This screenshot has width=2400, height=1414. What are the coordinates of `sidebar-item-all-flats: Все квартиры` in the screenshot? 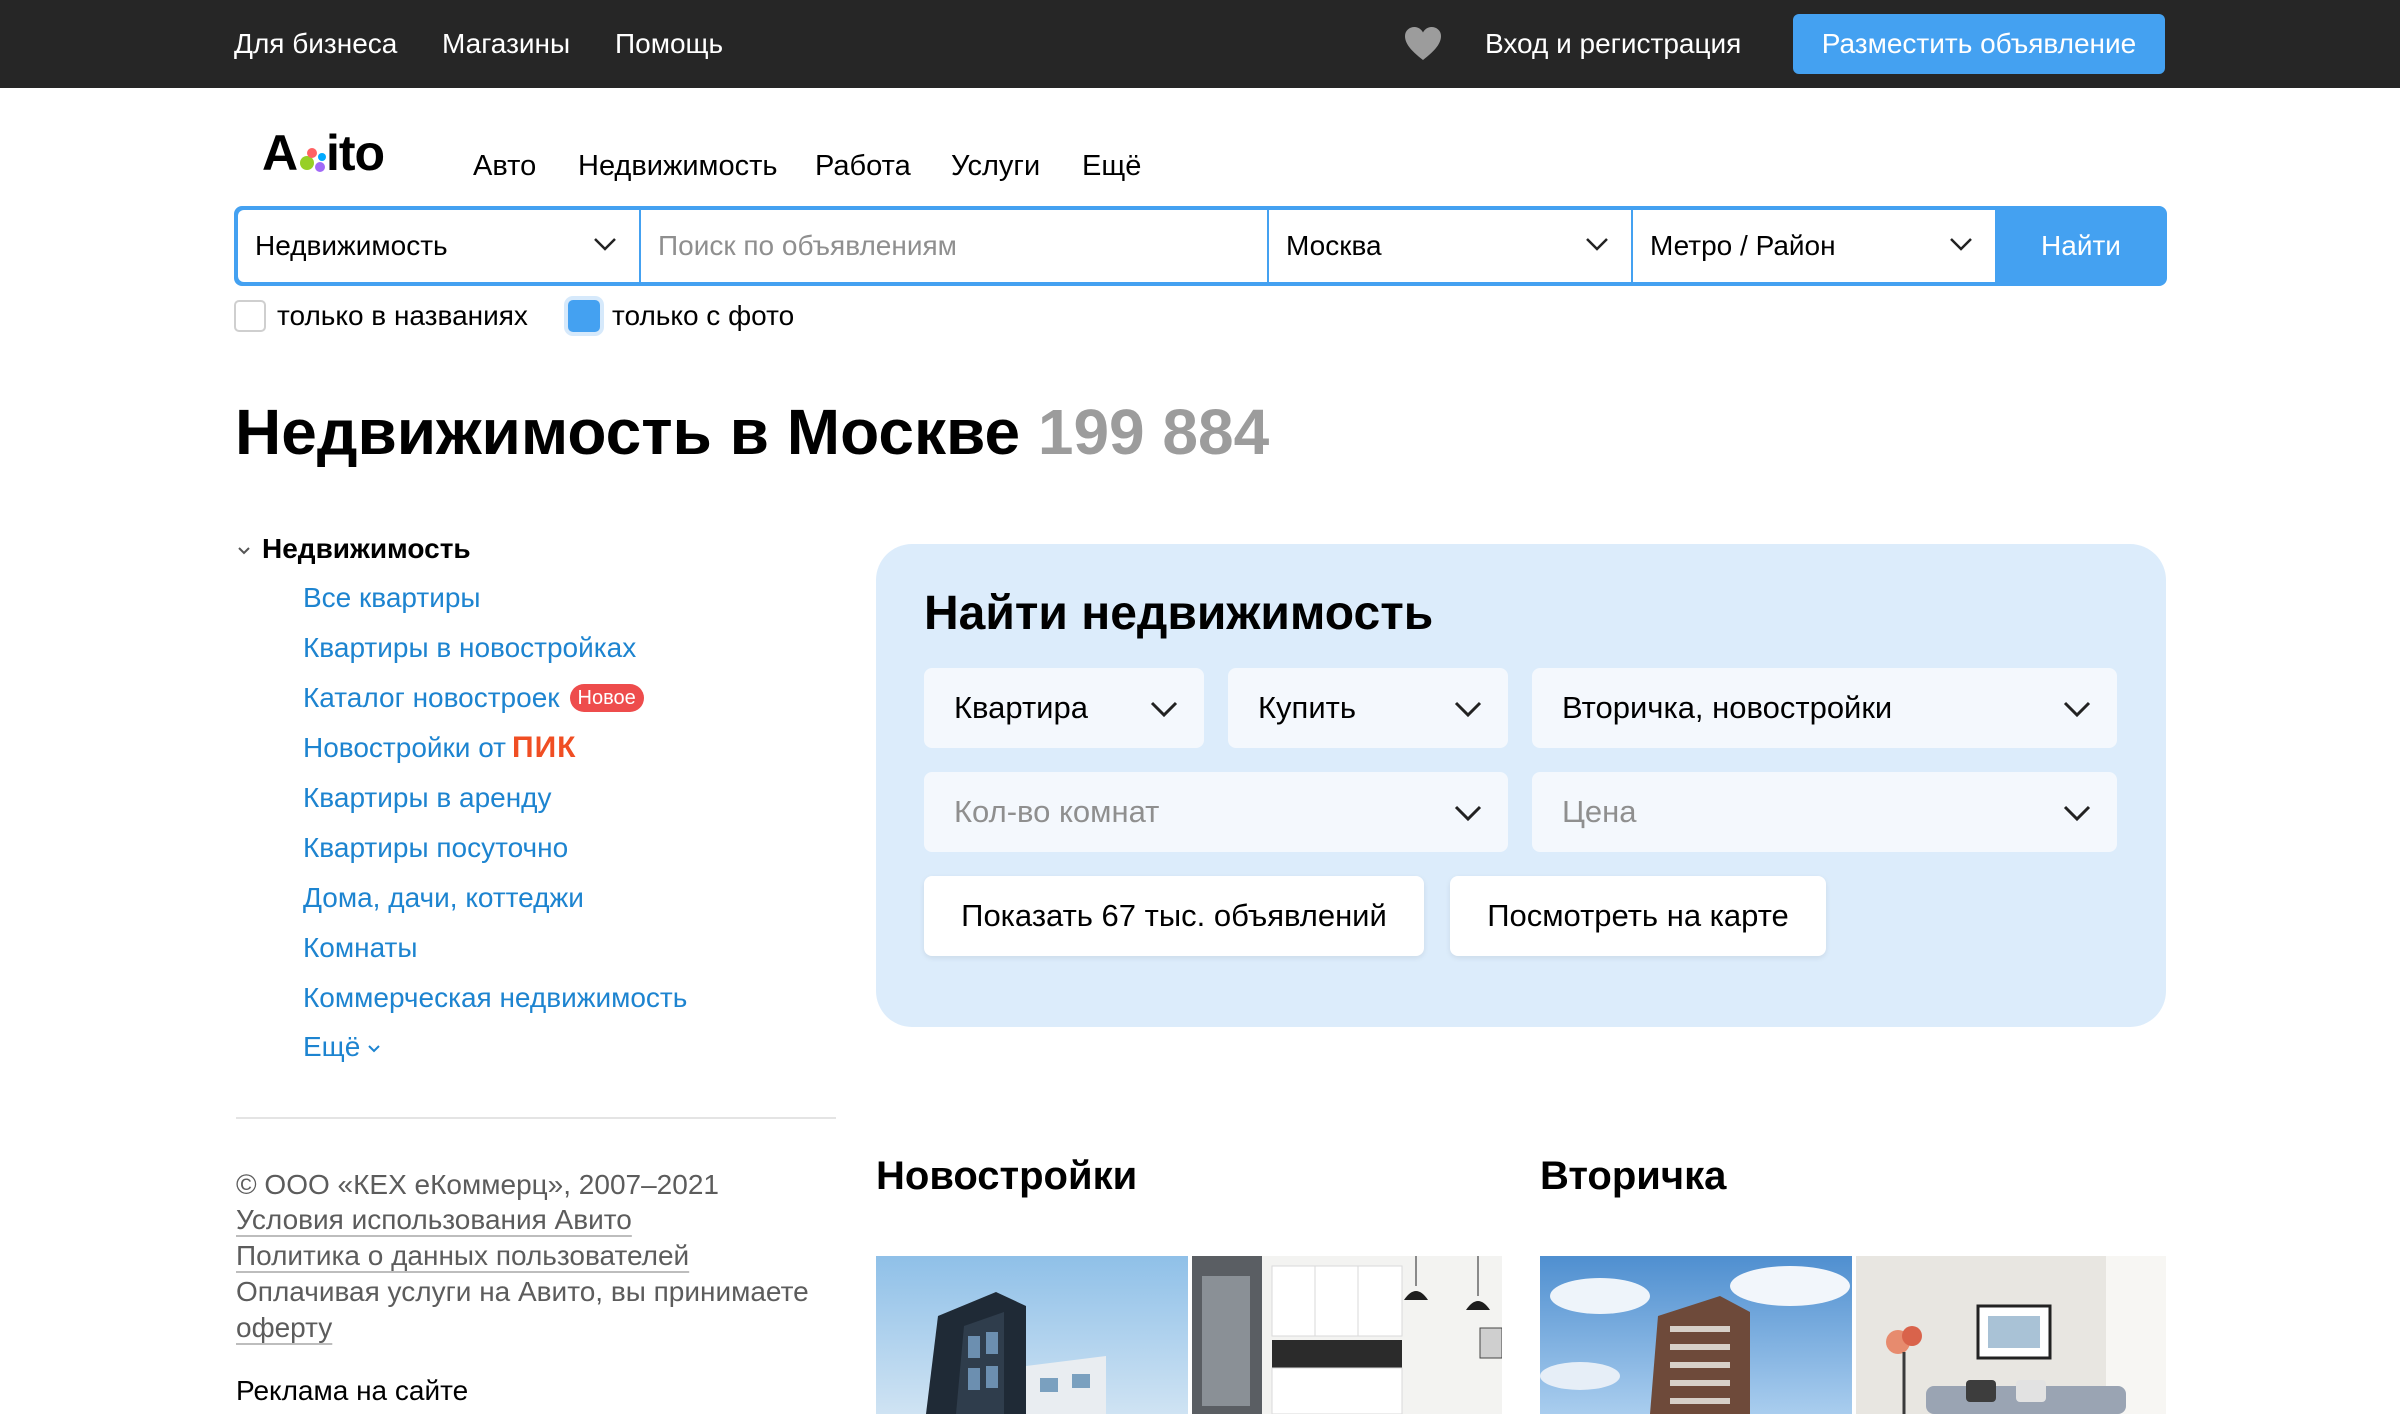 It's located at (392, 598).